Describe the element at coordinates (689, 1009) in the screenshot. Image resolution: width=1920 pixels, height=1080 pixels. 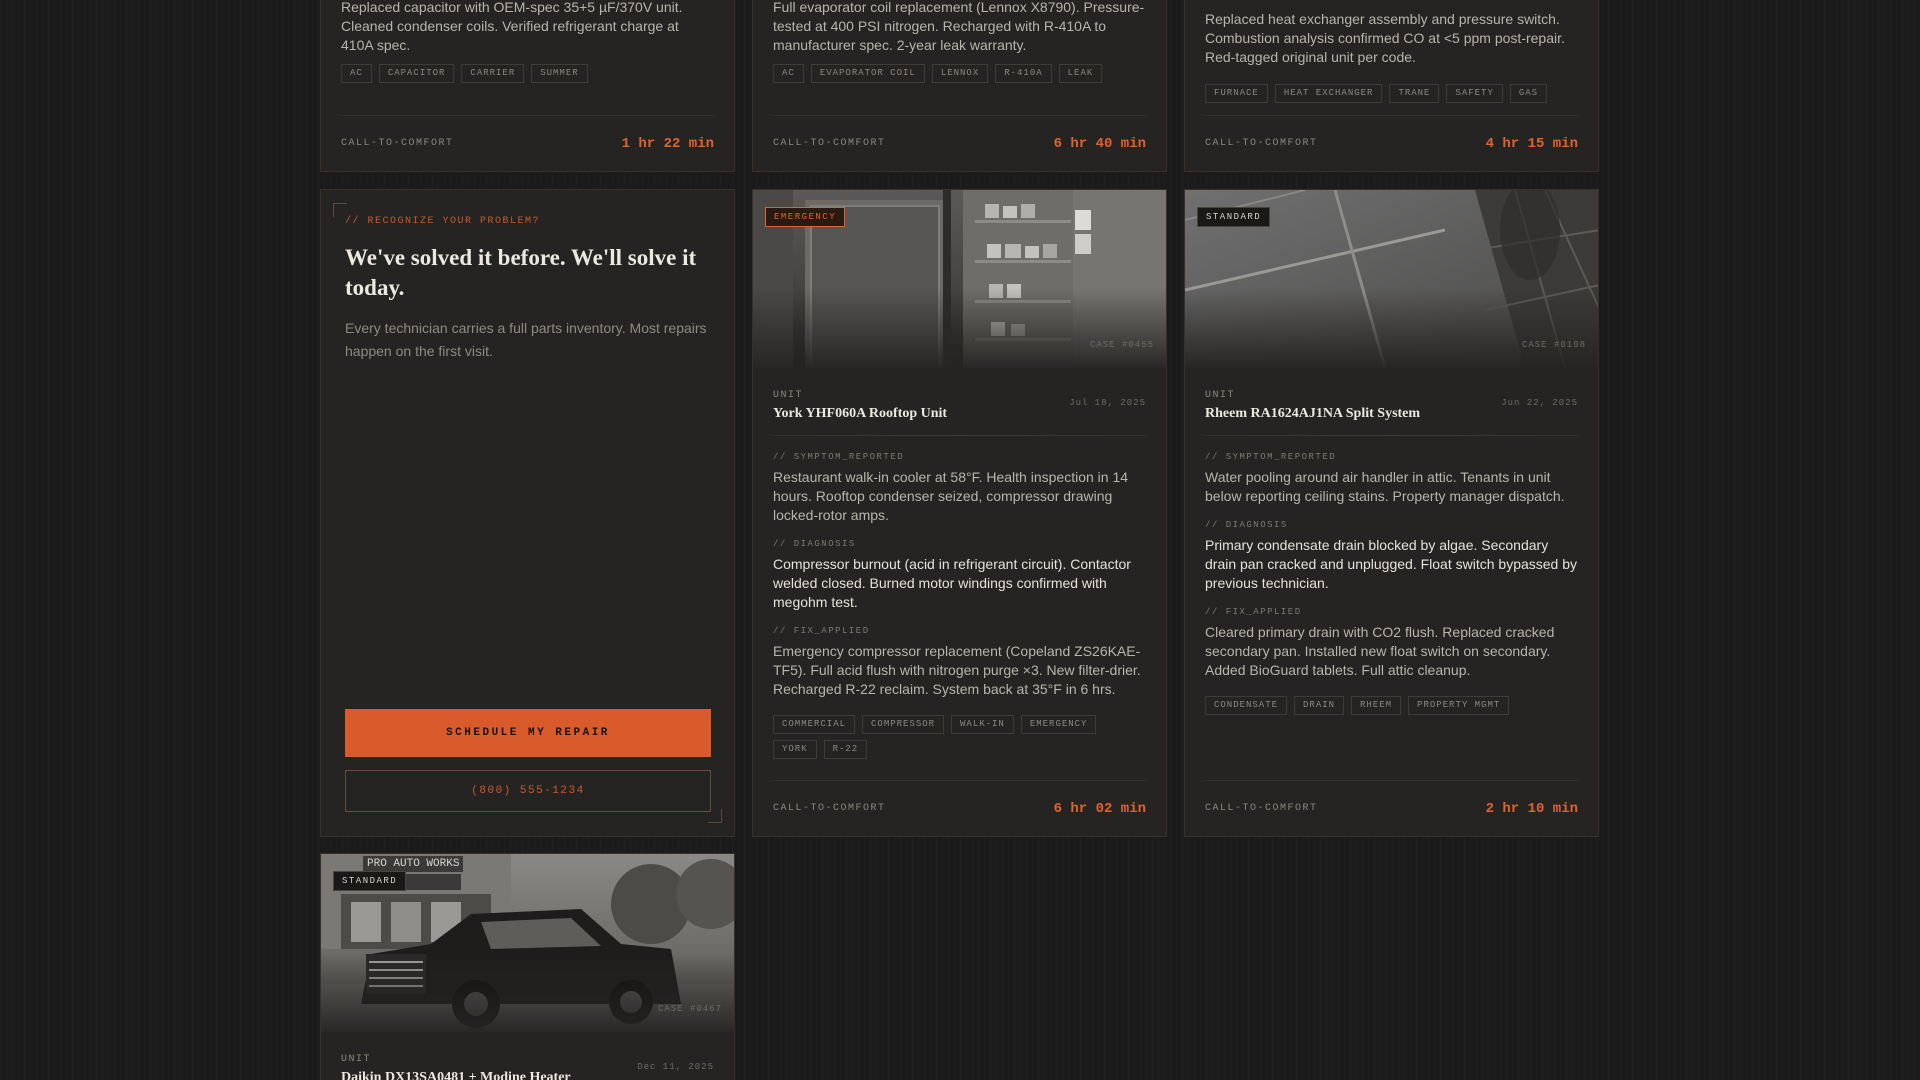
I see `case-id: CASE #0467` at that location.